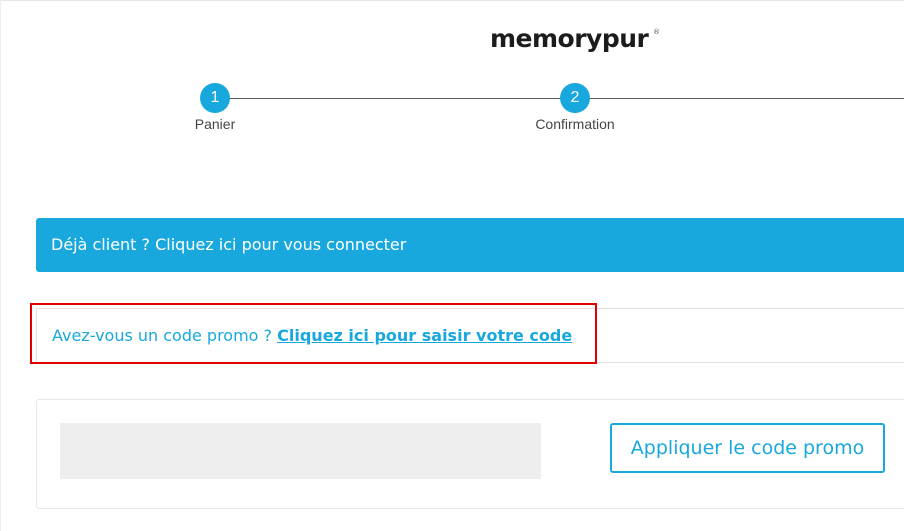  Describe the element at coordinates (575, 98) in the screenshot. I see `step-2-circle: 2` at that location.